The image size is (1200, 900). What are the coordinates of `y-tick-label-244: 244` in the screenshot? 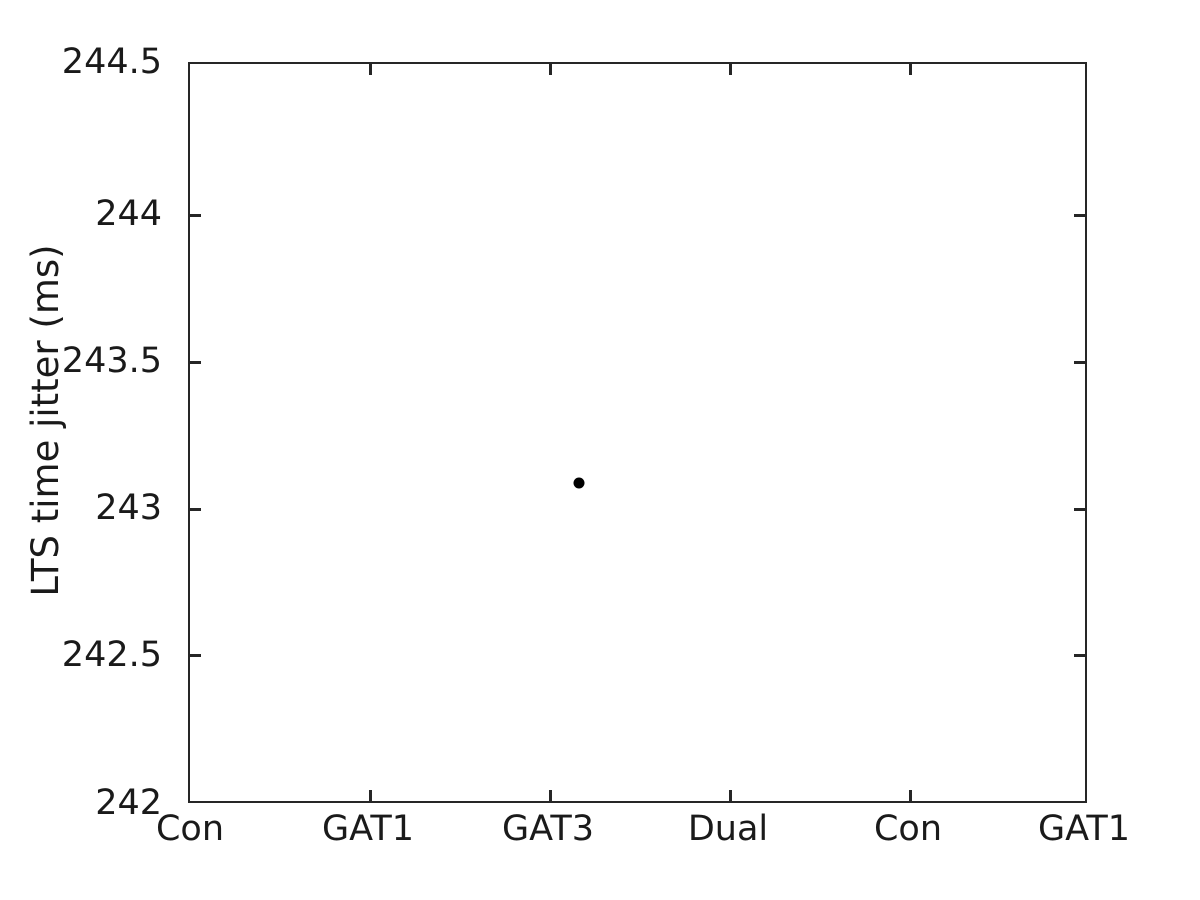 It's located at (128, 214).